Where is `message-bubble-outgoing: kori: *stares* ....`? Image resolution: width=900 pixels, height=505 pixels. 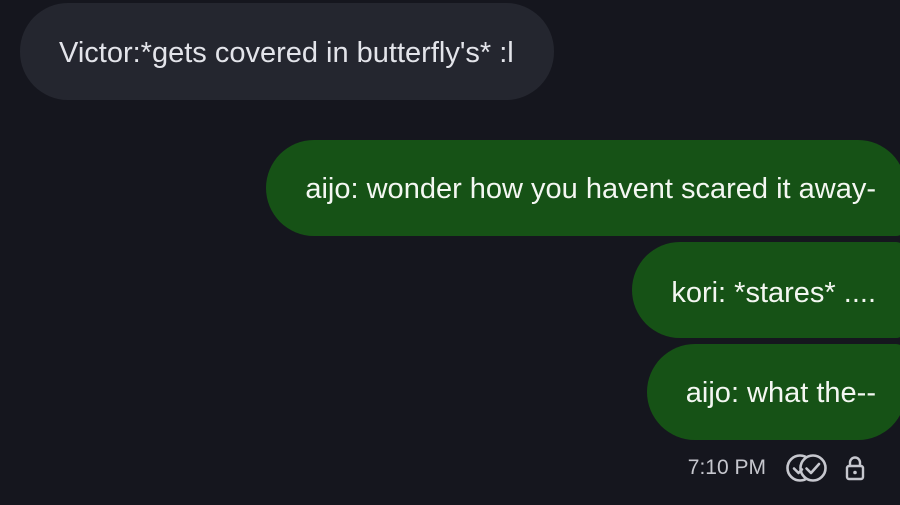
message-bubble-outgoing: kori: *stares* .... is located at coordinates (766, 290).